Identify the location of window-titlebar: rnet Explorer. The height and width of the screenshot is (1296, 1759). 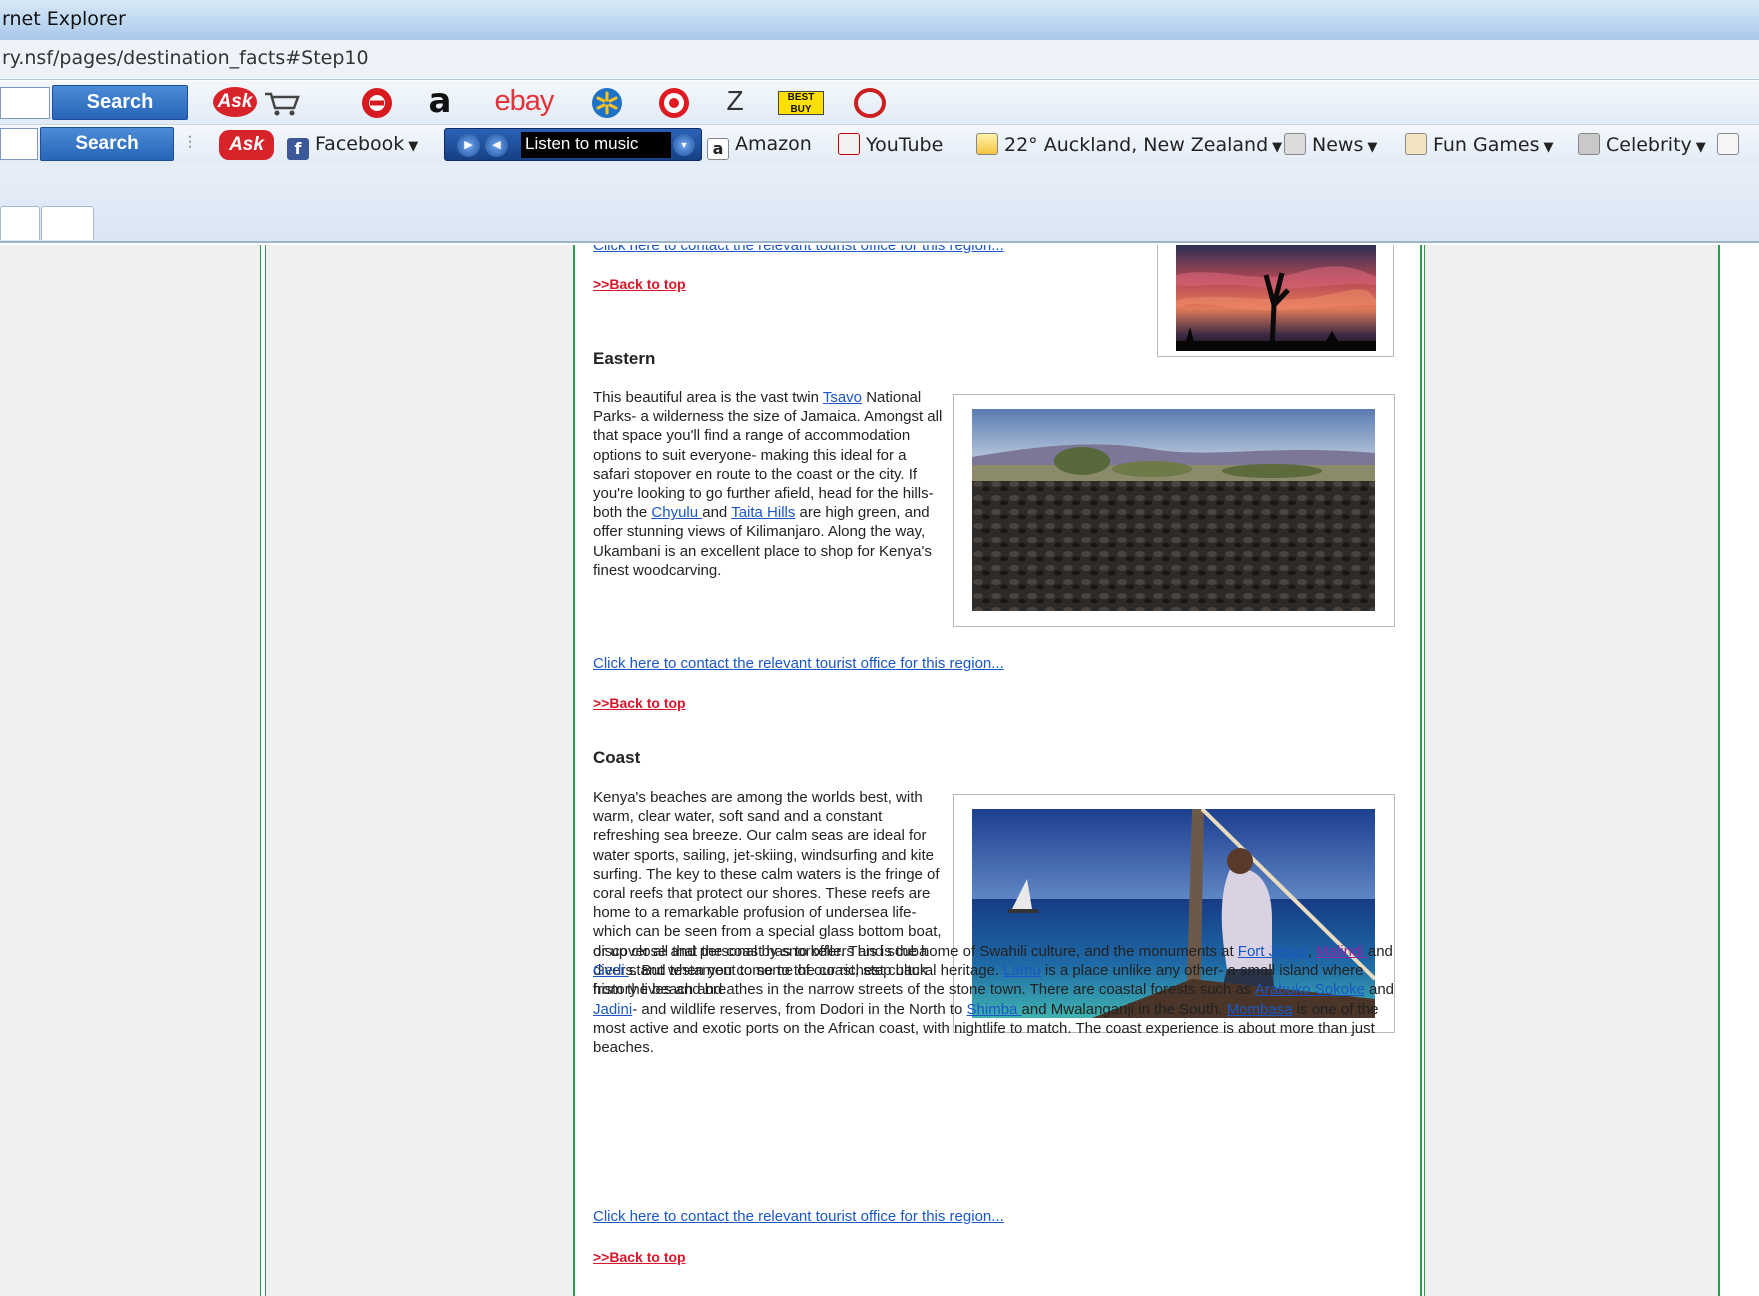
(879, 20).